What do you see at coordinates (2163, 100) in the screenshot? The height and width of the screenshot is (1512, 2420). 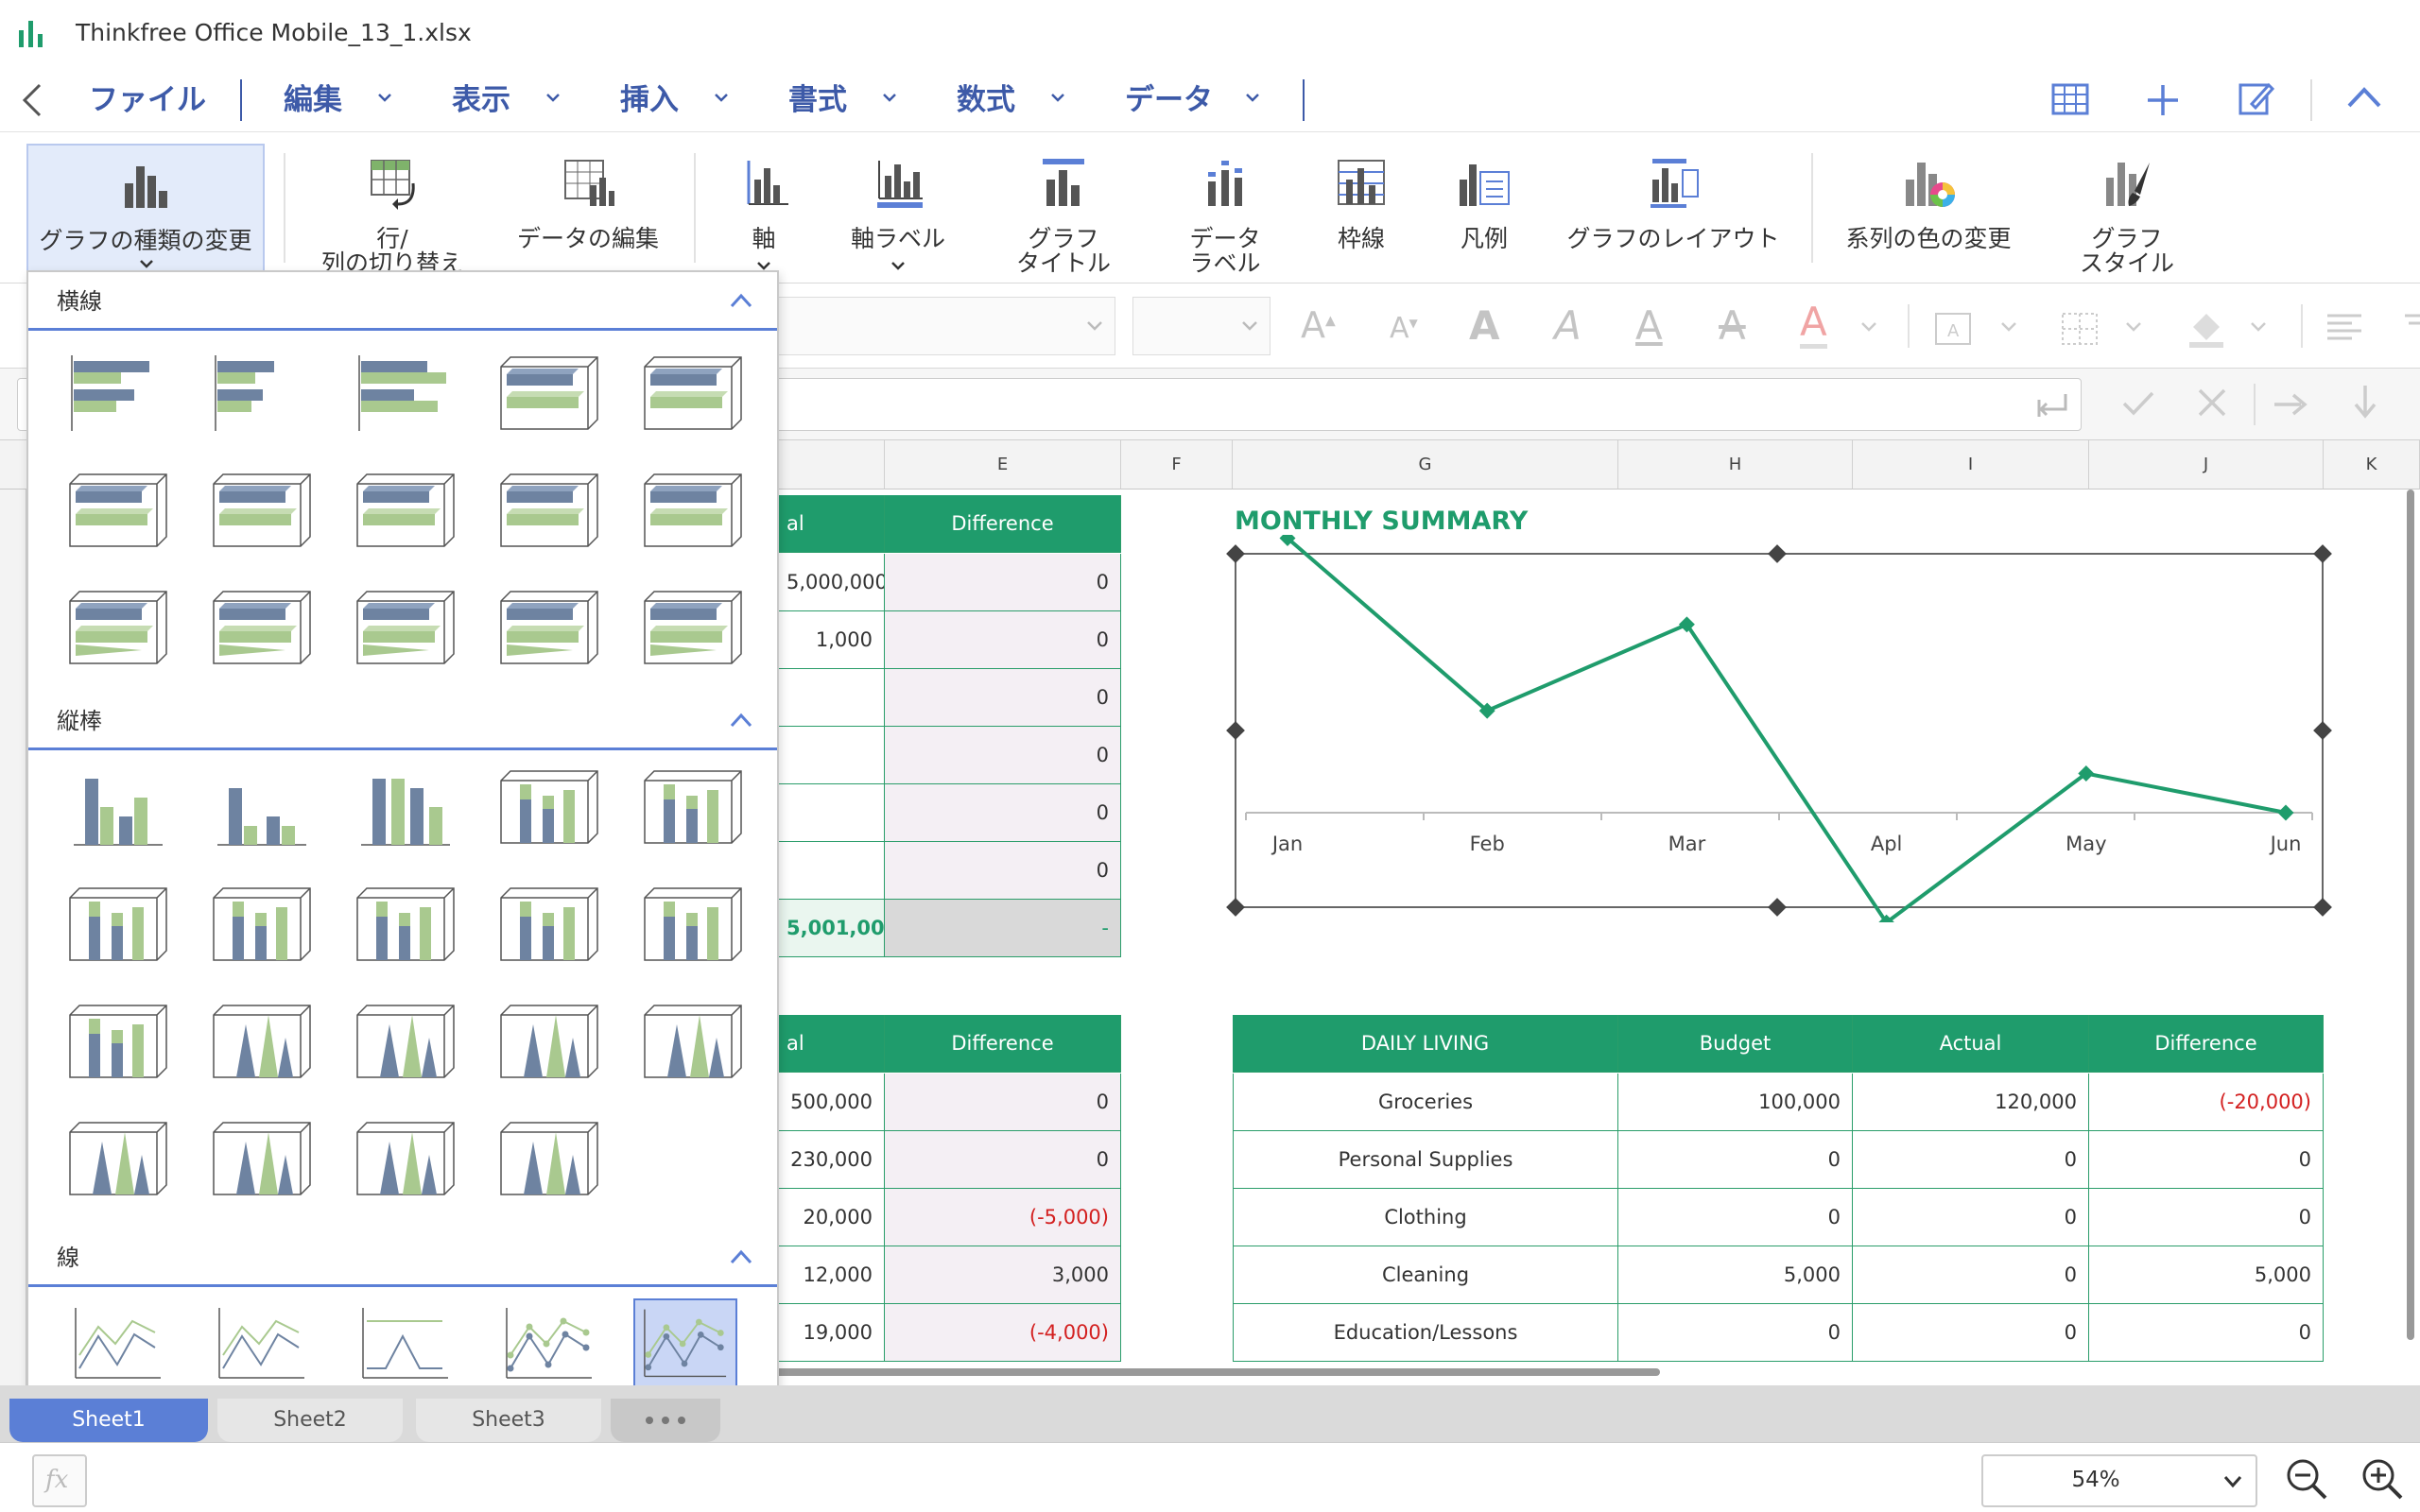 I see `add-icon` at bounding box center [2163, 100].